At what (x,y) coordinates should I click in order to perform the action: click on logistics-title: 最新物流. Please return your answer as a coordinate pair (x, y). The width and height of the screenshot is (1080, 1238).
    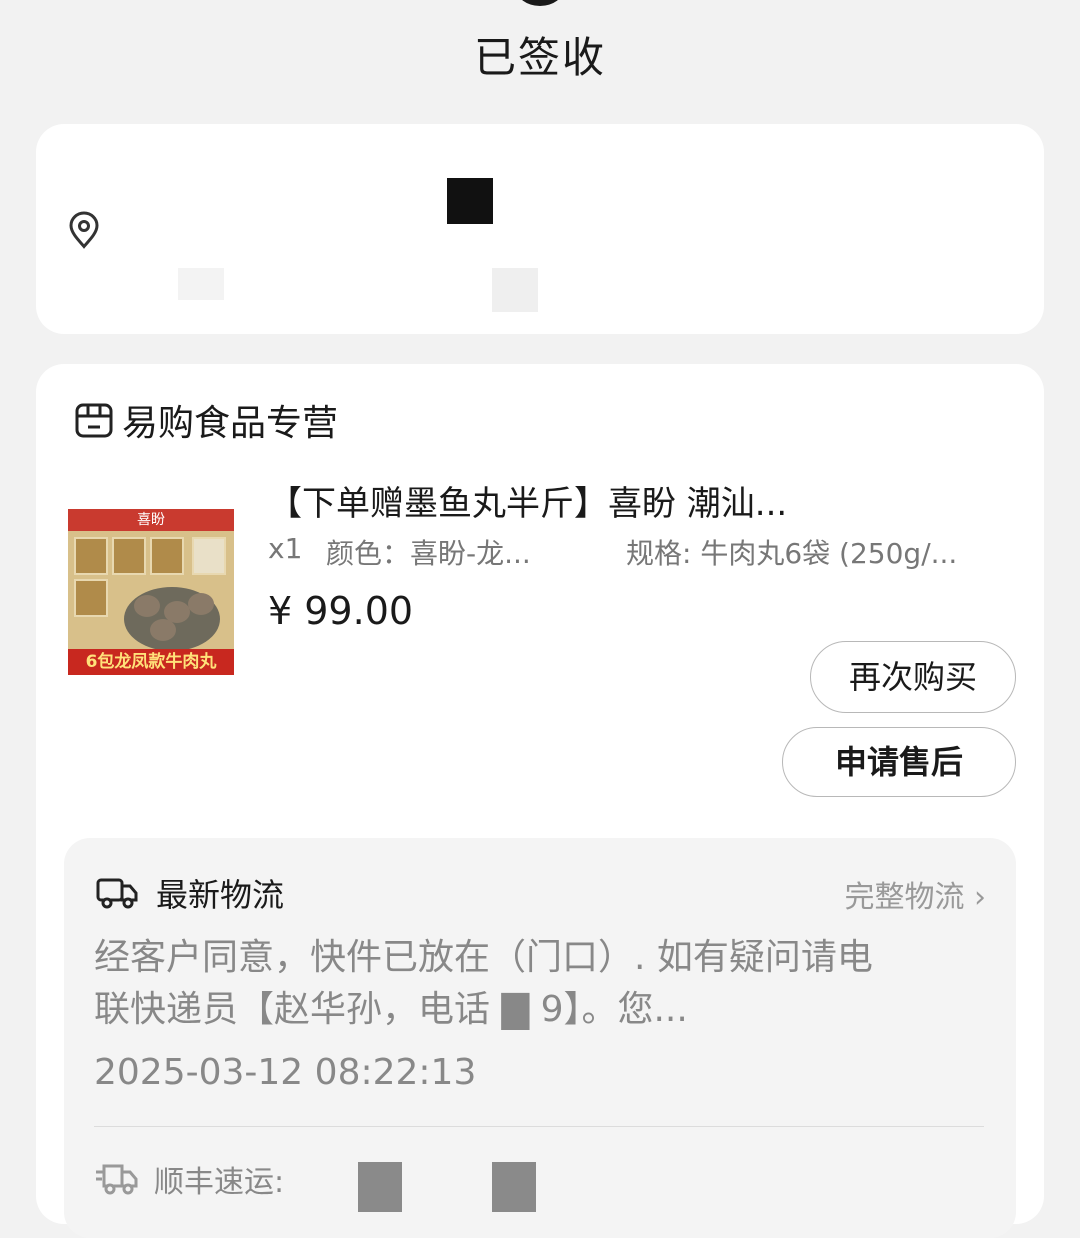
    Looking at the image, I should click on (220, 895).